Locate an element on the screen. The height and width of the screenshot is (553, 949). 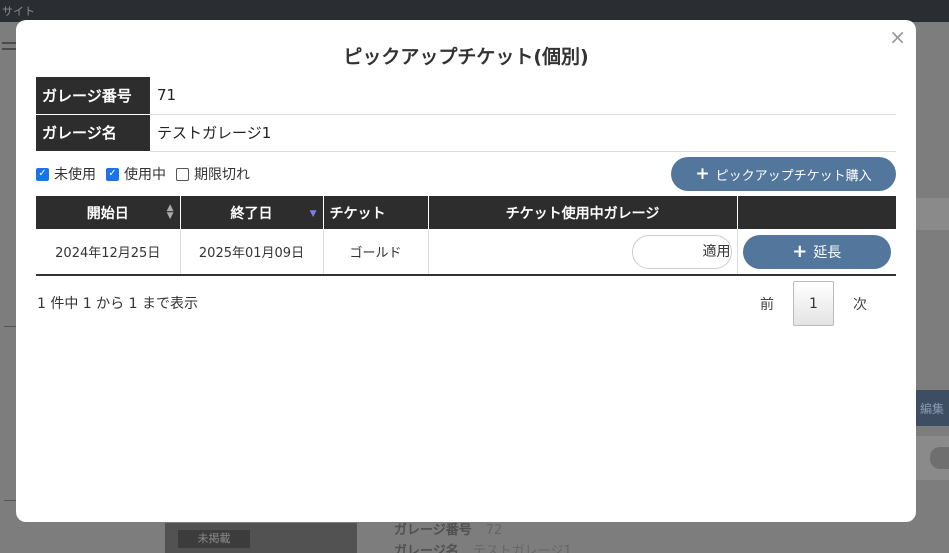
garage-info-table: ガレージ番号 71 ガレージ名 テストガレージ1 is located at coordinates (466, 114).